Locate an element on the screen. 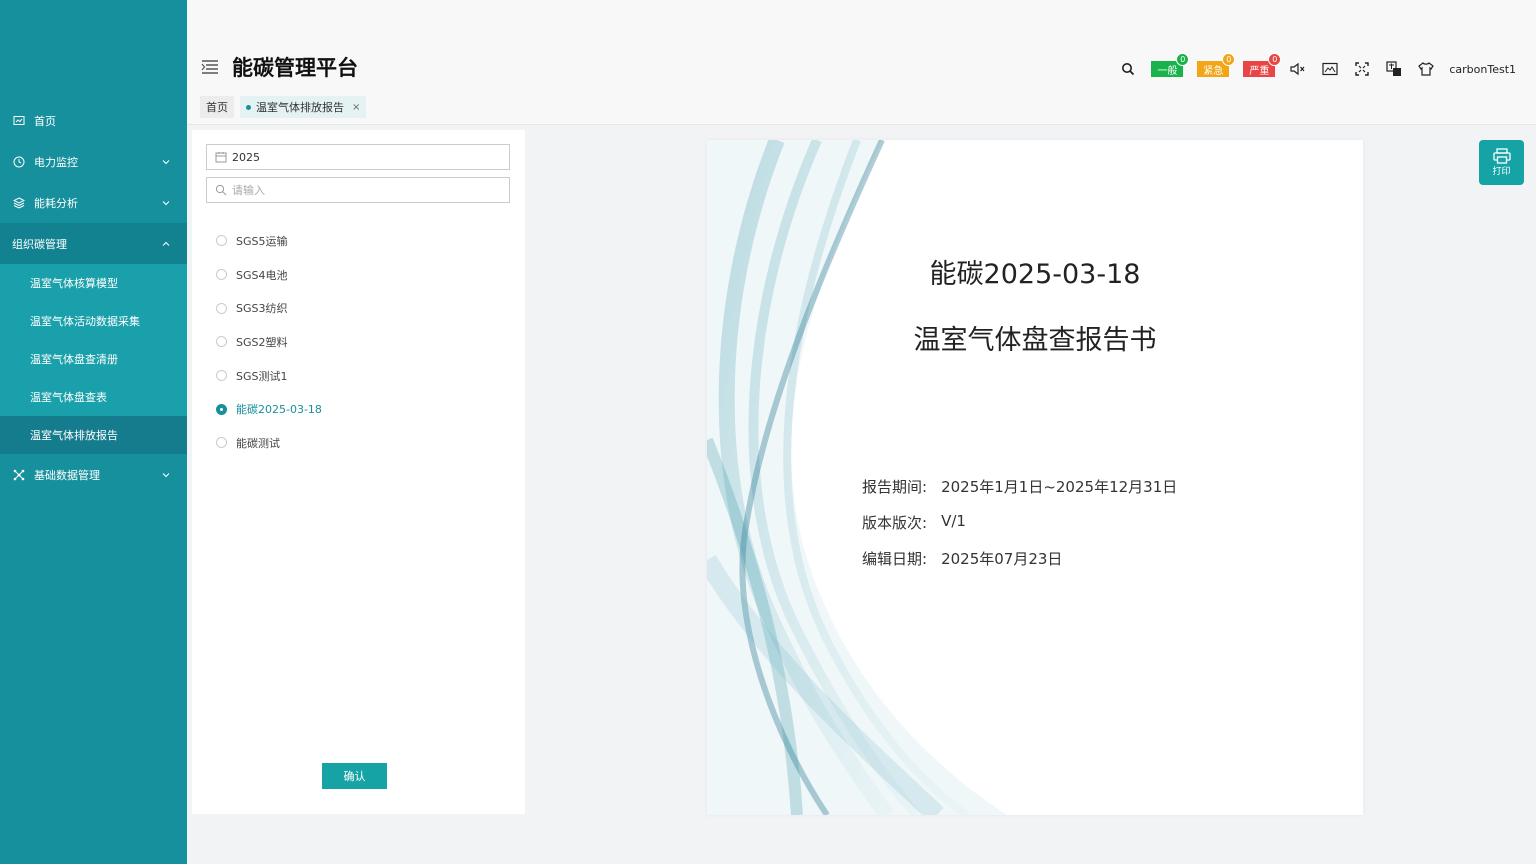 The height and width of the screenshot is (864, 1536). report-option-label: SGS3纺织 is located at coordinates (262, 309).